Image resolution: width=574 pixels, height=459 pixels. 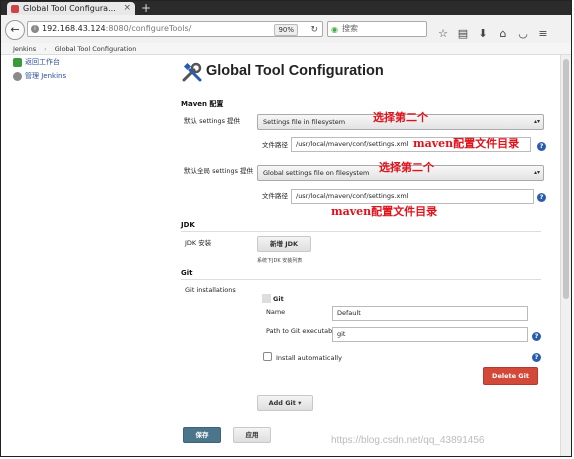 What do you see at coordinates (302, 331) in the screenshot?
I see `git-path-label: Path to Git executable` at bounding box center [302, 331].